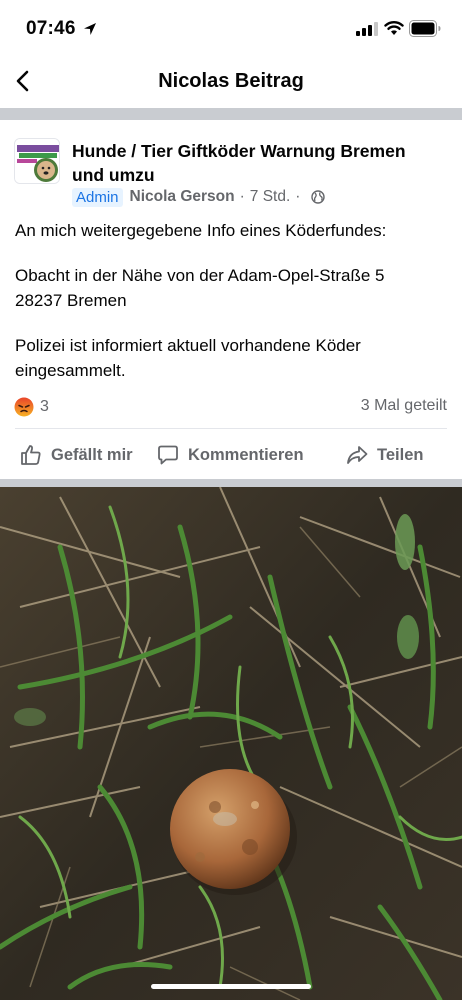 The image size is (462, 1000). I want to click on like-button: Gefällt mir, so click(76, 455).